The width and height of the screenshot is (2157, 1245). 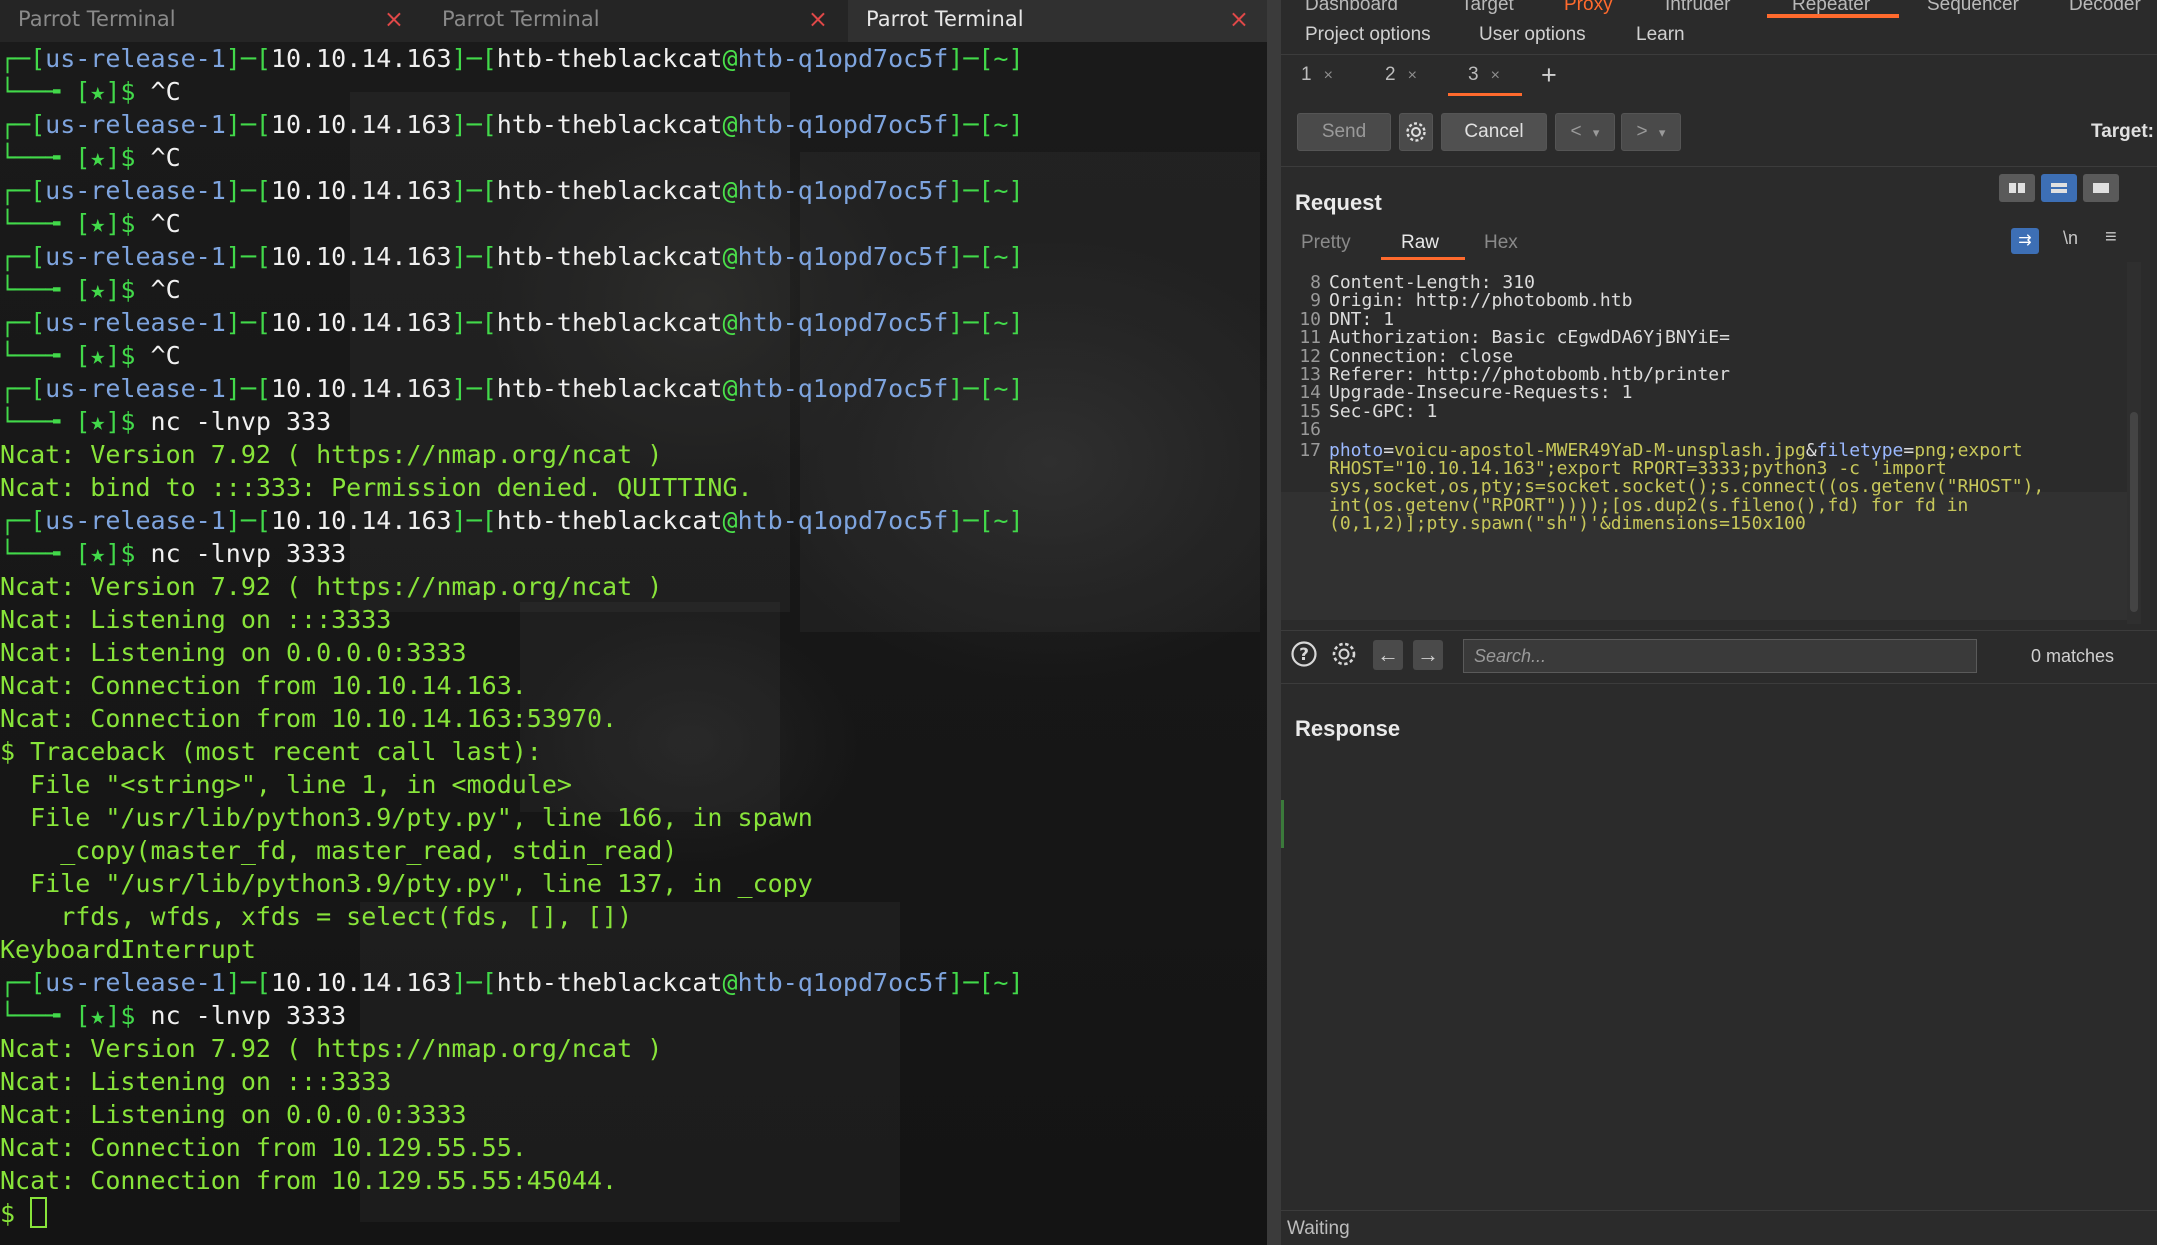 What do you see at coordinates (1833, 16) in the screenshot?
I see `repeater-active-underline` at bounding box center [1833, 16].